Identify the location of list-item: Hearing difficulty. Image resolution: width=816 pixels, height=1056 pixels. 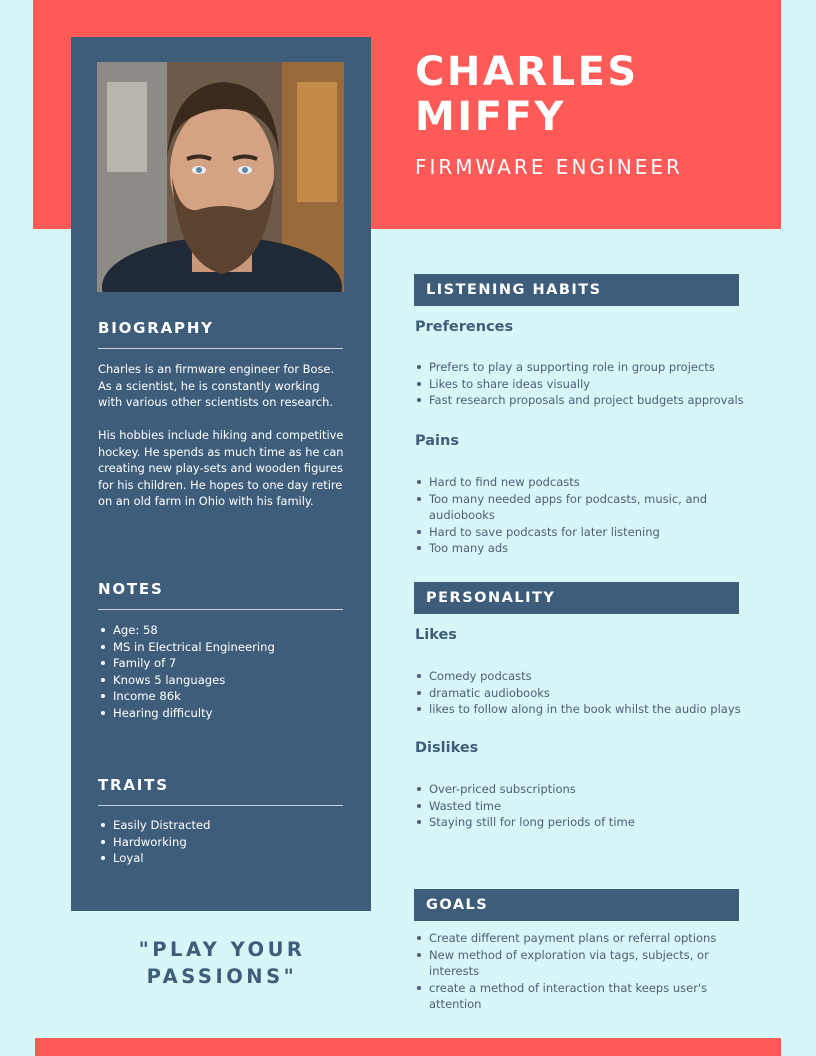
(223, 713).